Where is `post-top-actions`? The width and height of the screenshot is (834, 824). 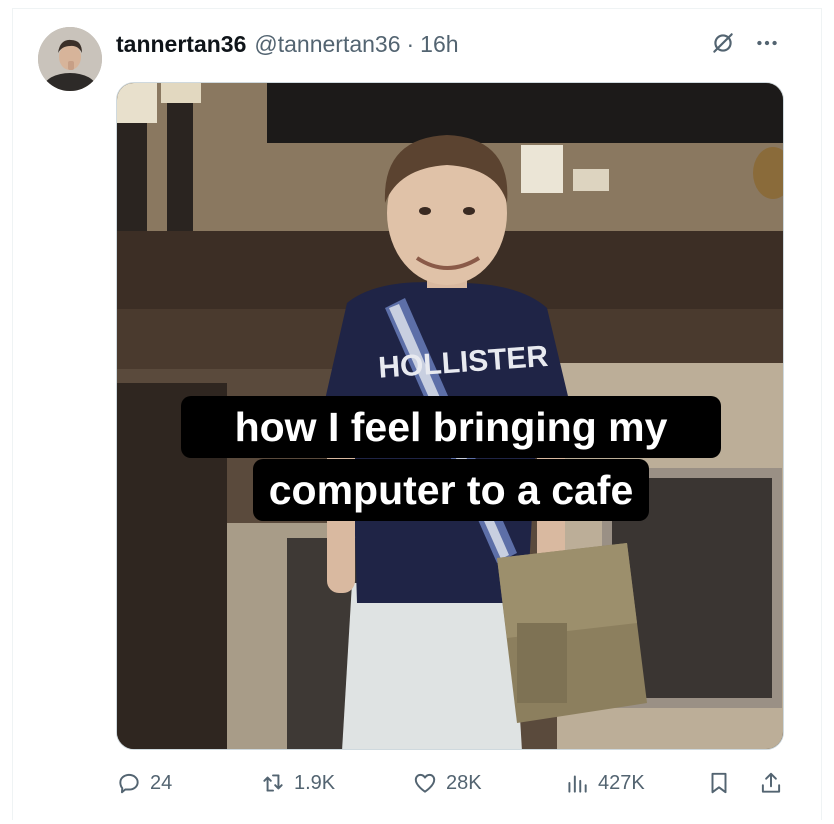 post-top-actions is located at coordinates (745, 43).